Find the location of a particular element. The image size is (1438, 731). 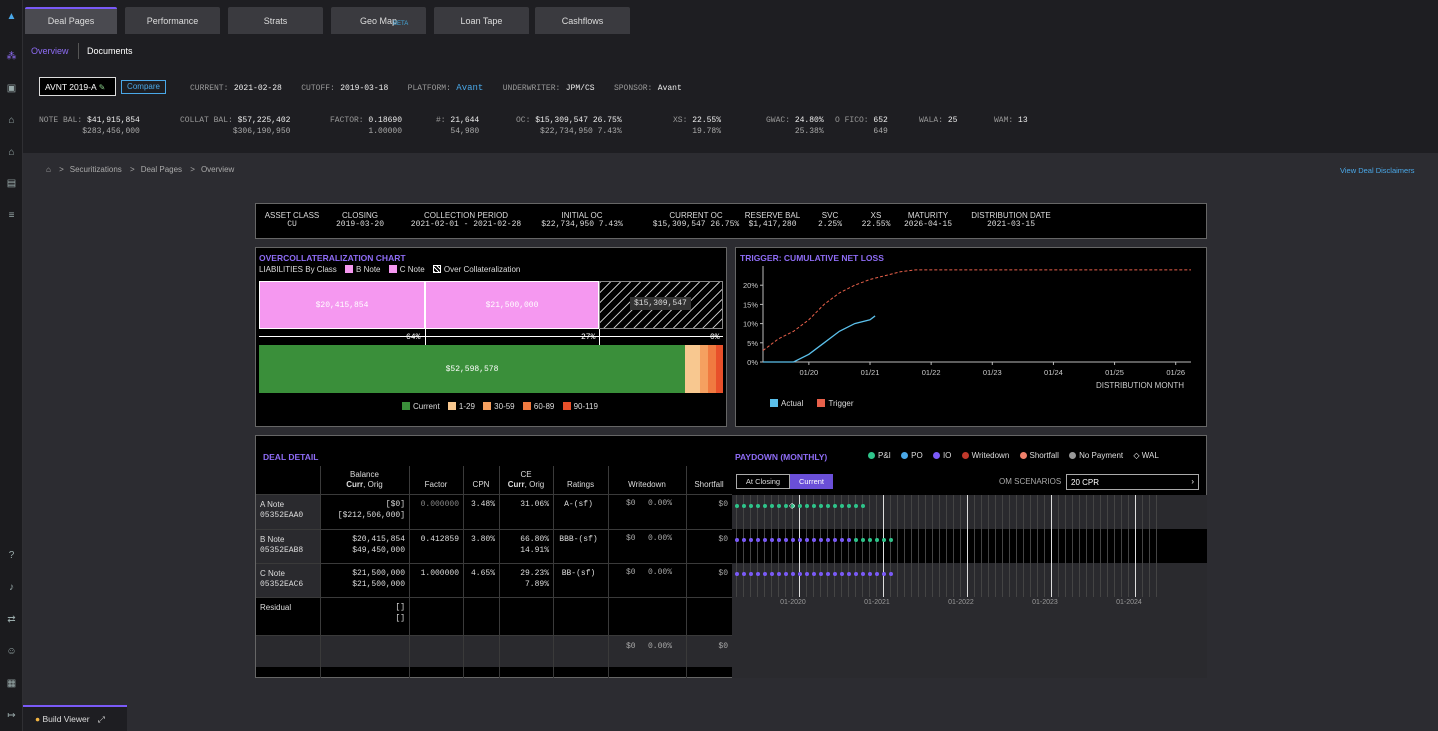

platform-link: Avant is located at coordinates (469, 88).